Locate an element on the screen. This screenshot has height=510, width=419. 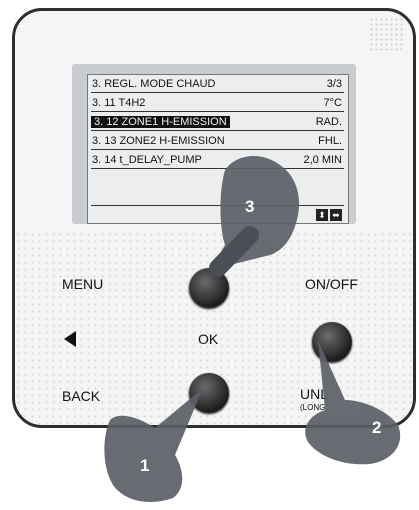
ok-button-label: OK is located at coordinates (208, 339).